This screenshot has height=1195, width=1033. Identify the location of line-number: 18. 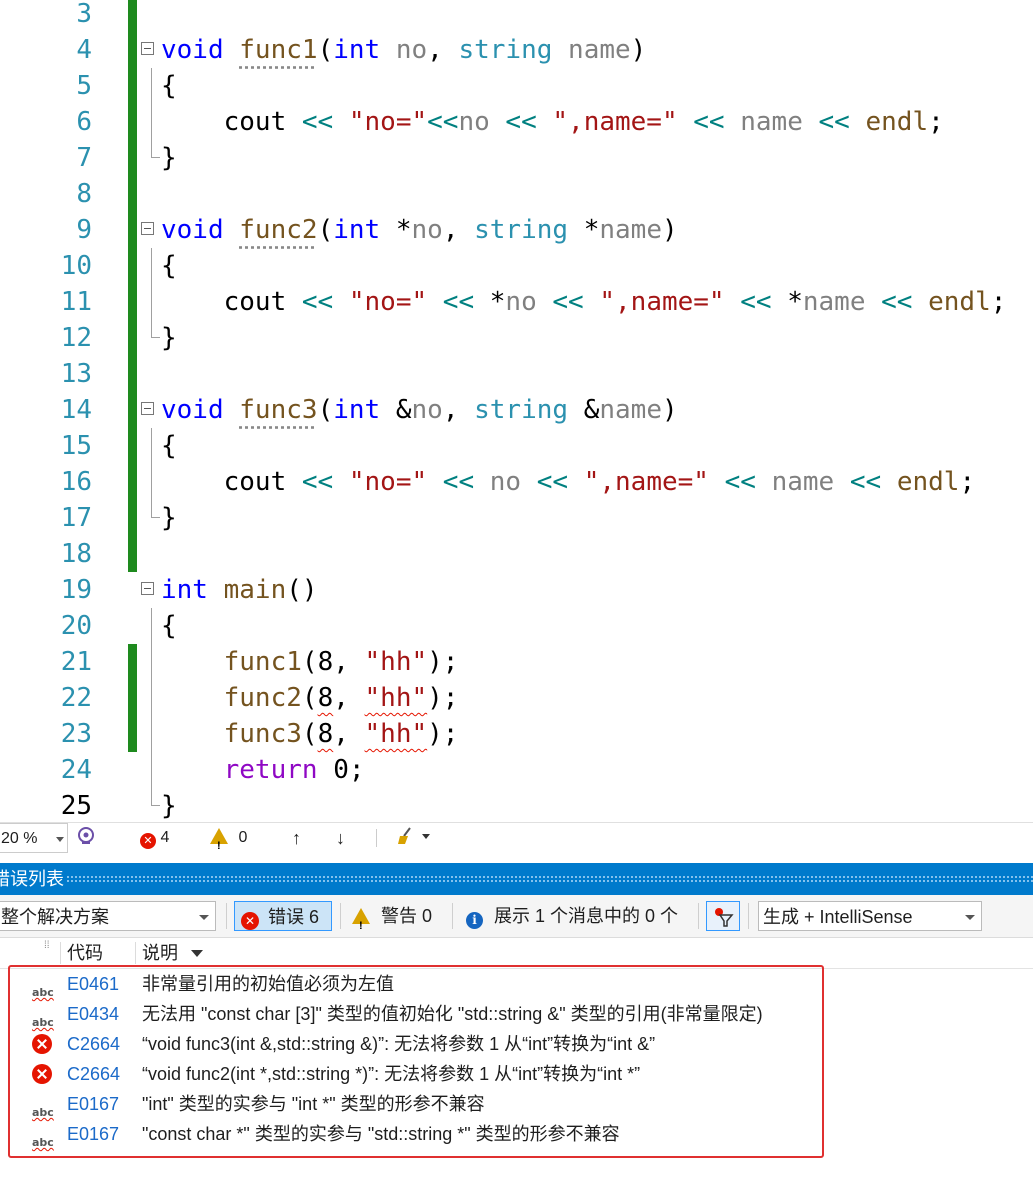
(76, 554).